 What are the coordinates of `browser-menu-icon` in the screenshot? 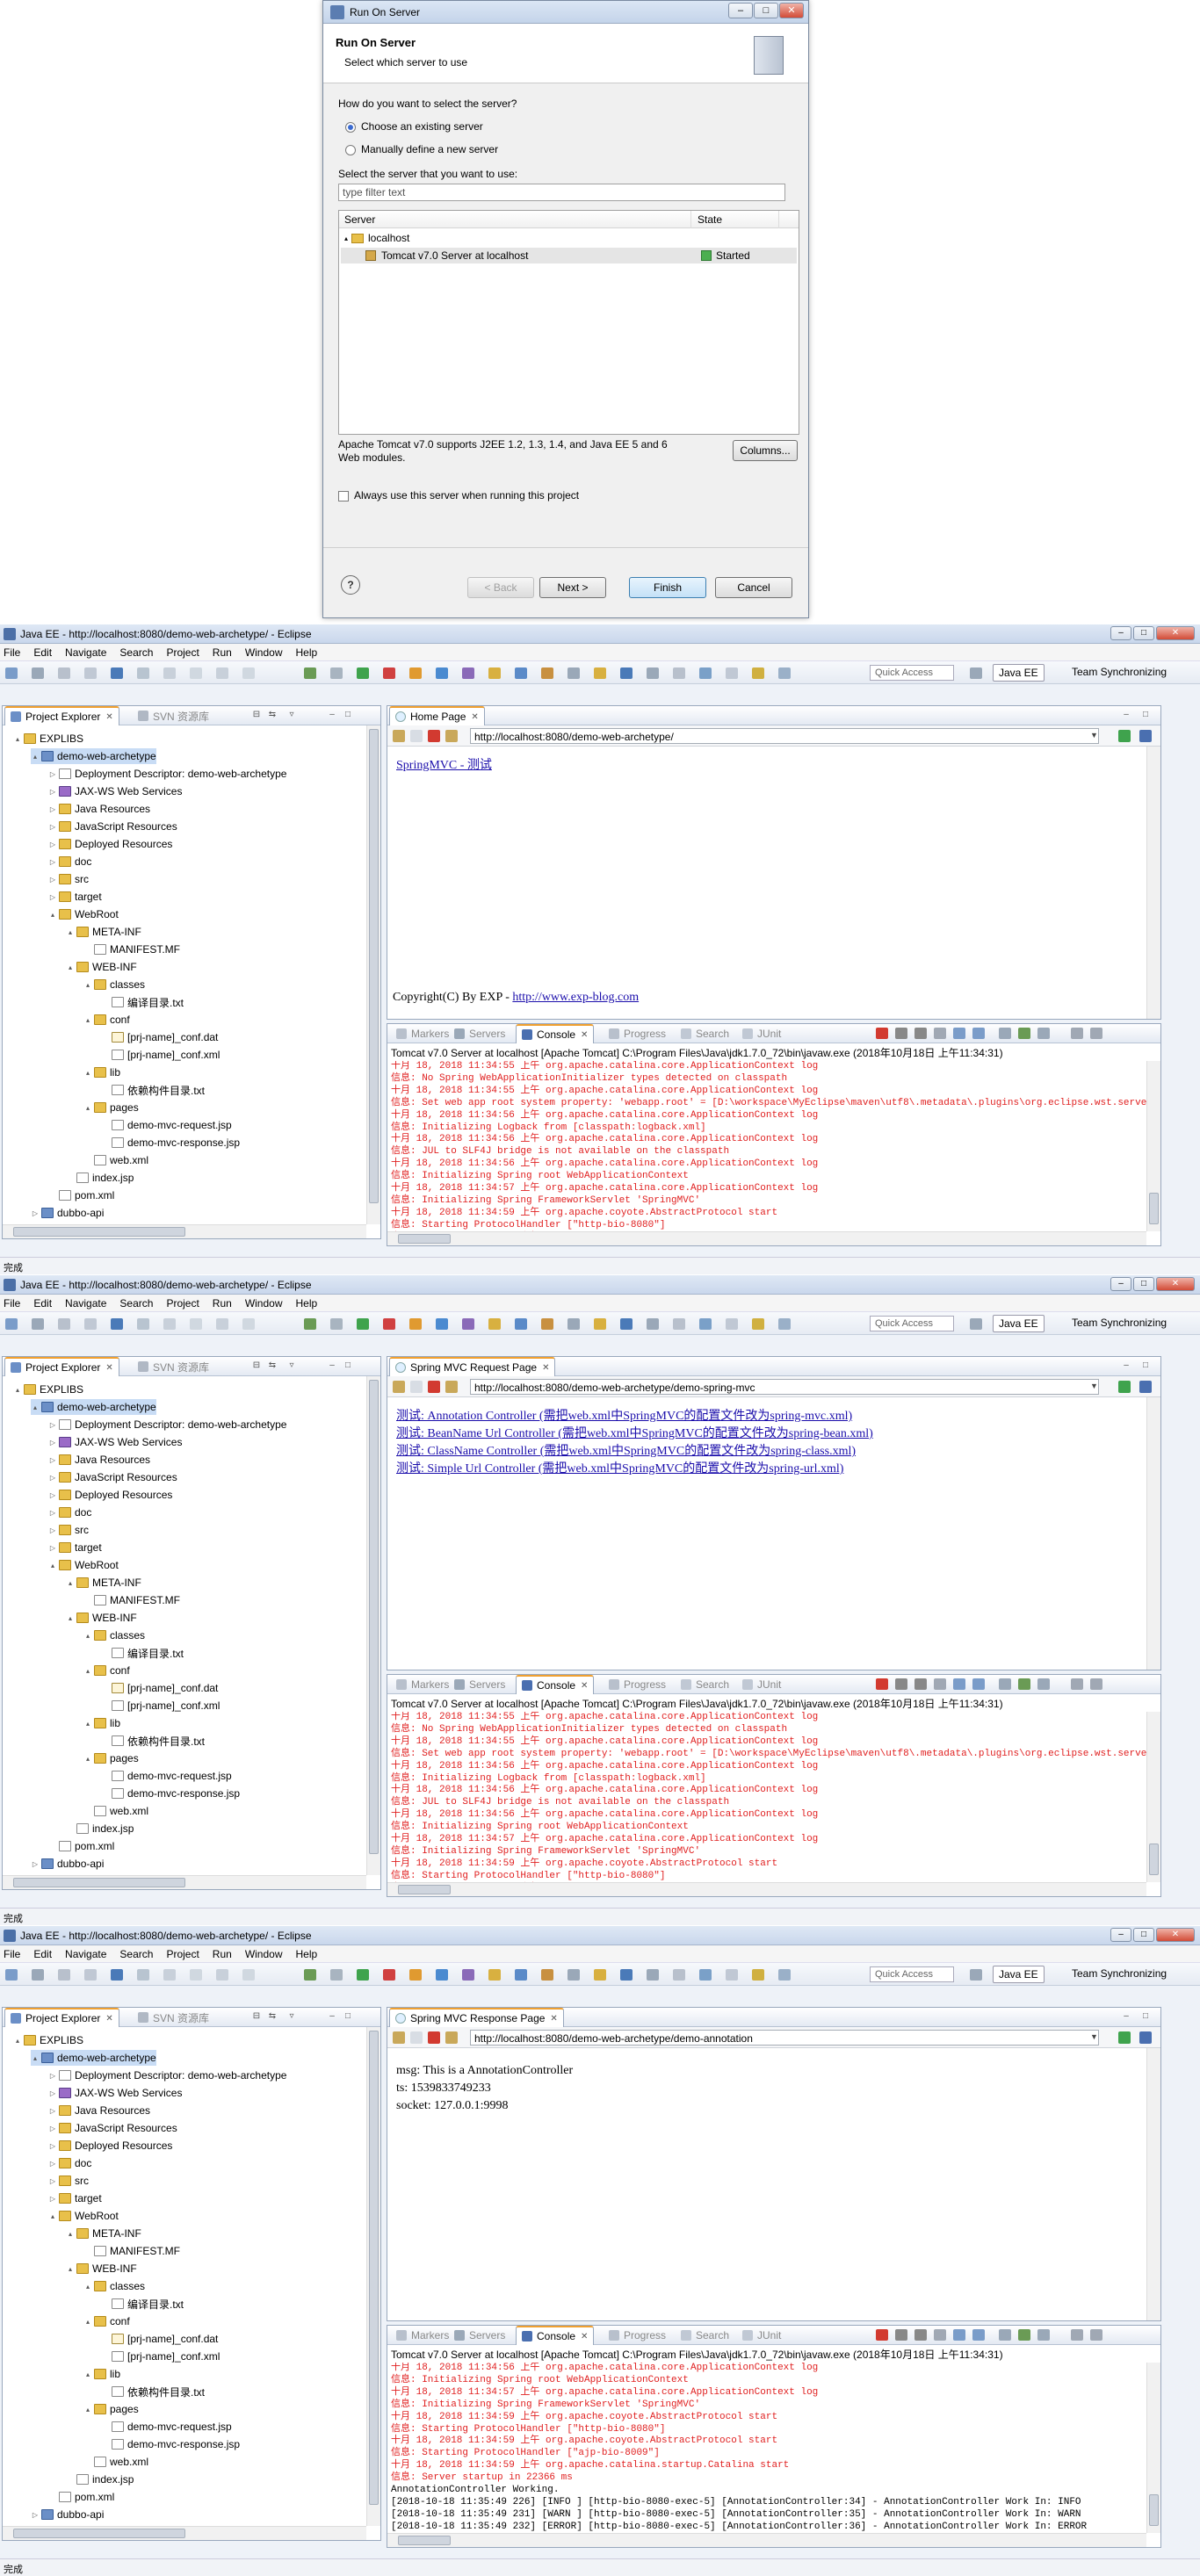 It's located at (1146, 2037).